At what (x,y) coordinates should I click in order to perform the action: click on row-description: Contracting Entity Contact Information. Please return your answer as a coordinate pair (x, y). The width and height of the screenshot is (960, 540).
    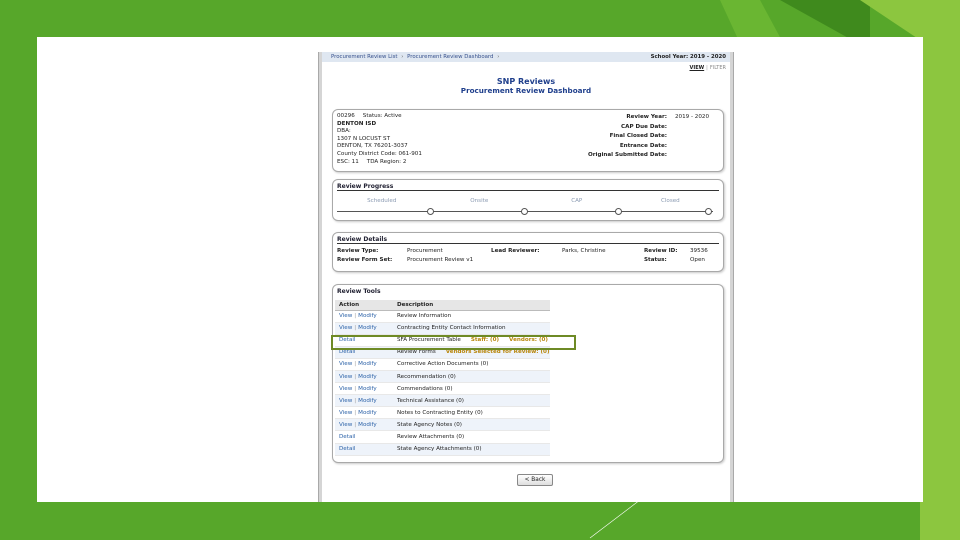
    Looking at the image, I should click on (451, 328).